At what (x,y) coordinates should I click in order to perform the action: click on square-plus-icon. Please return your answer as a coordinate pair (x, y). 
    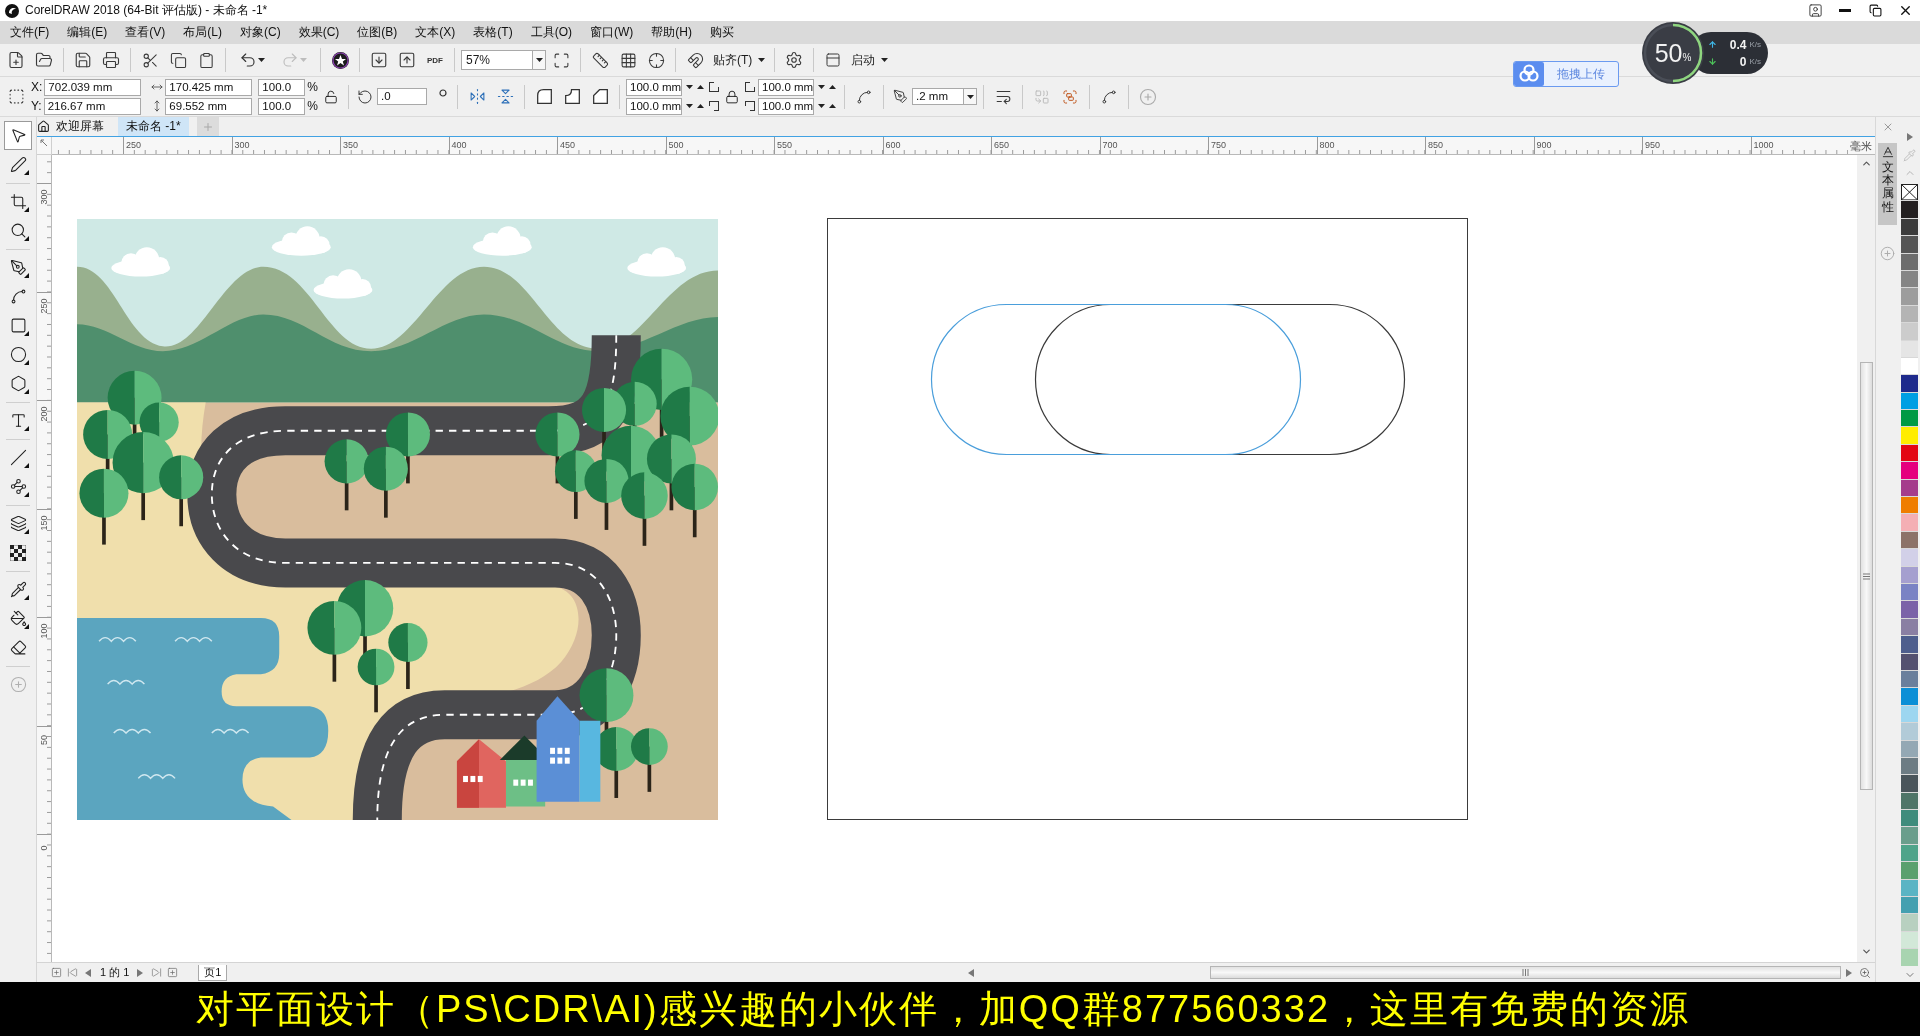
    Looking at the image, I should click on (56, 972).